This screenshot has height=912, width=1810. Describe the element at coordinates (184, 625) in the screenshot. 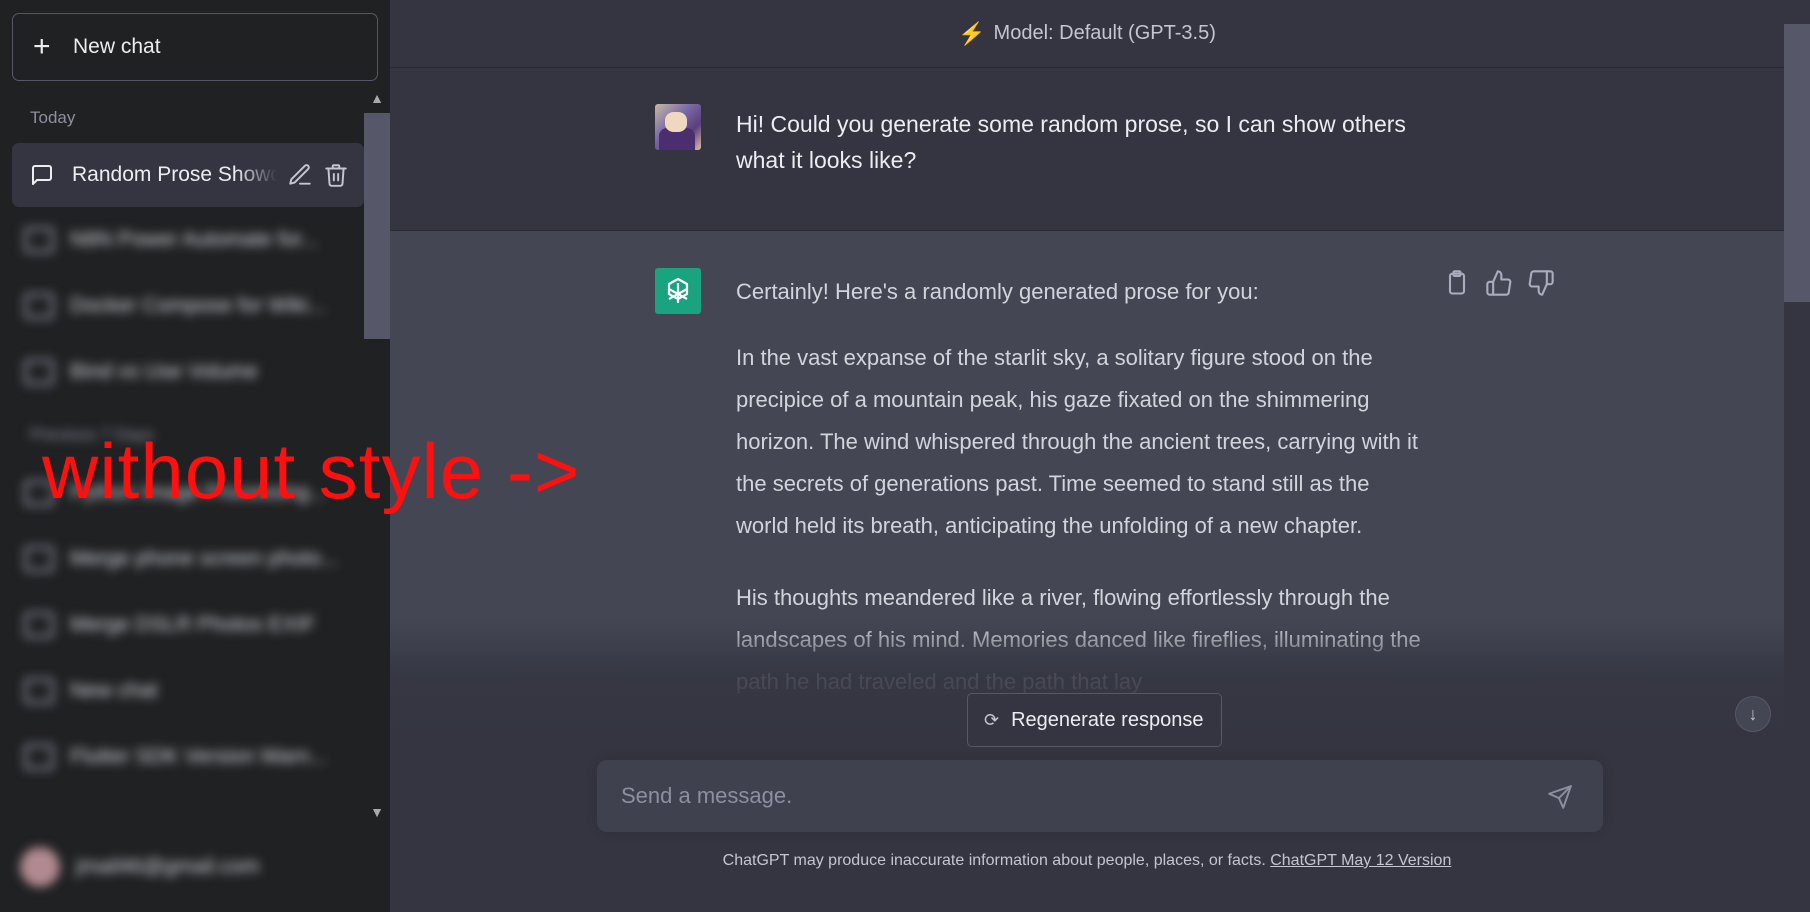

I see `chat-item: Merge DSLR Photos EXIF` at that location.